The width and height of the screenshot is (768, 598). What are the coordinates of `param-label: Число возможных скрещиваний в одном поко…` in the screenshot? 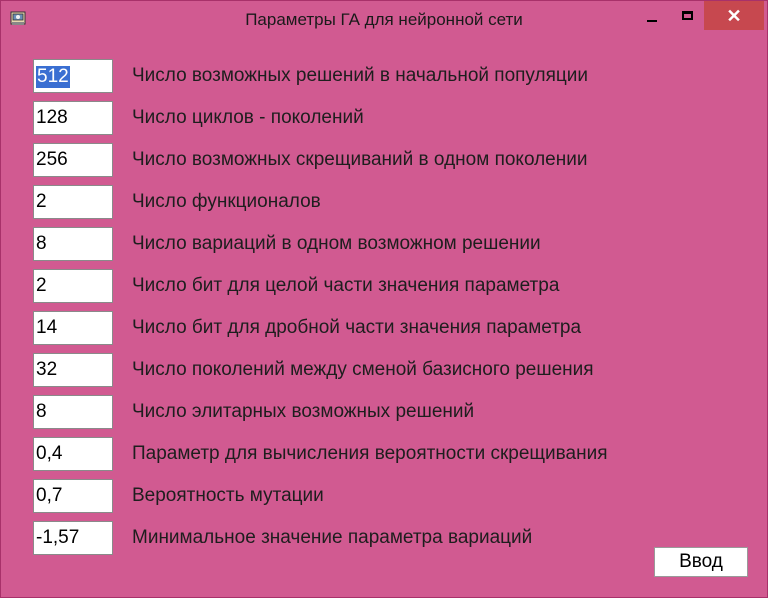 It's located at (360, 159).